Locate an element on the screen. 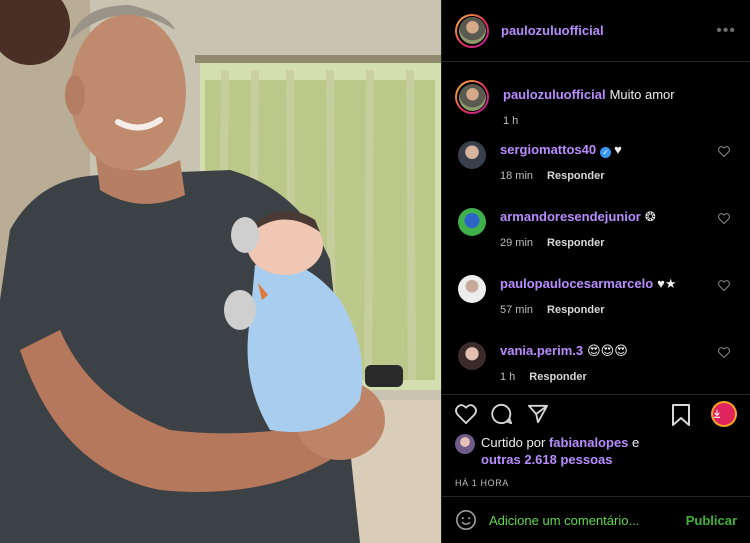 This screenshot has height=543, width=750. comment-text: ❂ is located at coordinates (650, 216).